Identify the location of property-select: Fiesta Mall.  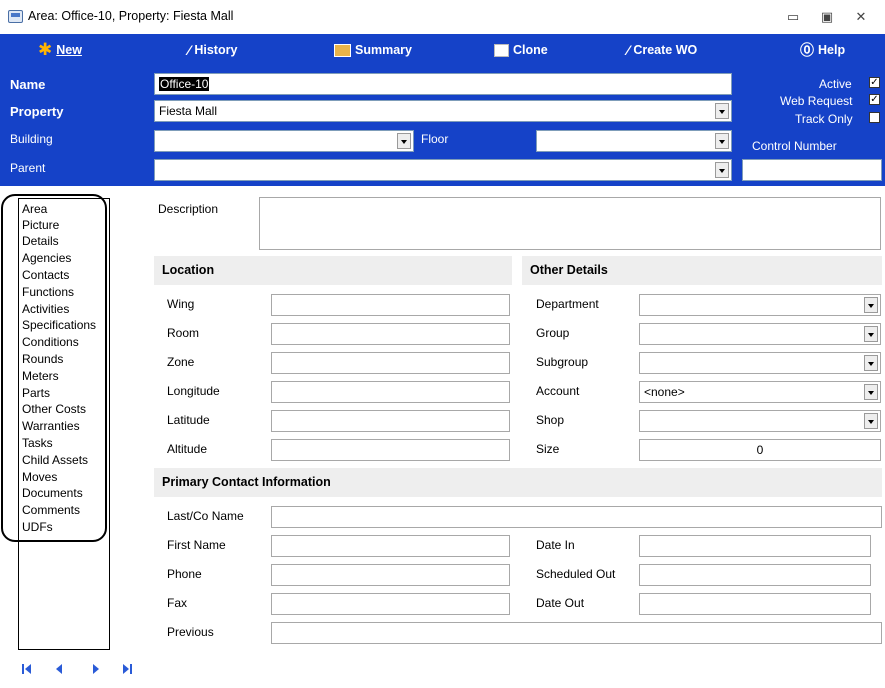
(443, 111).